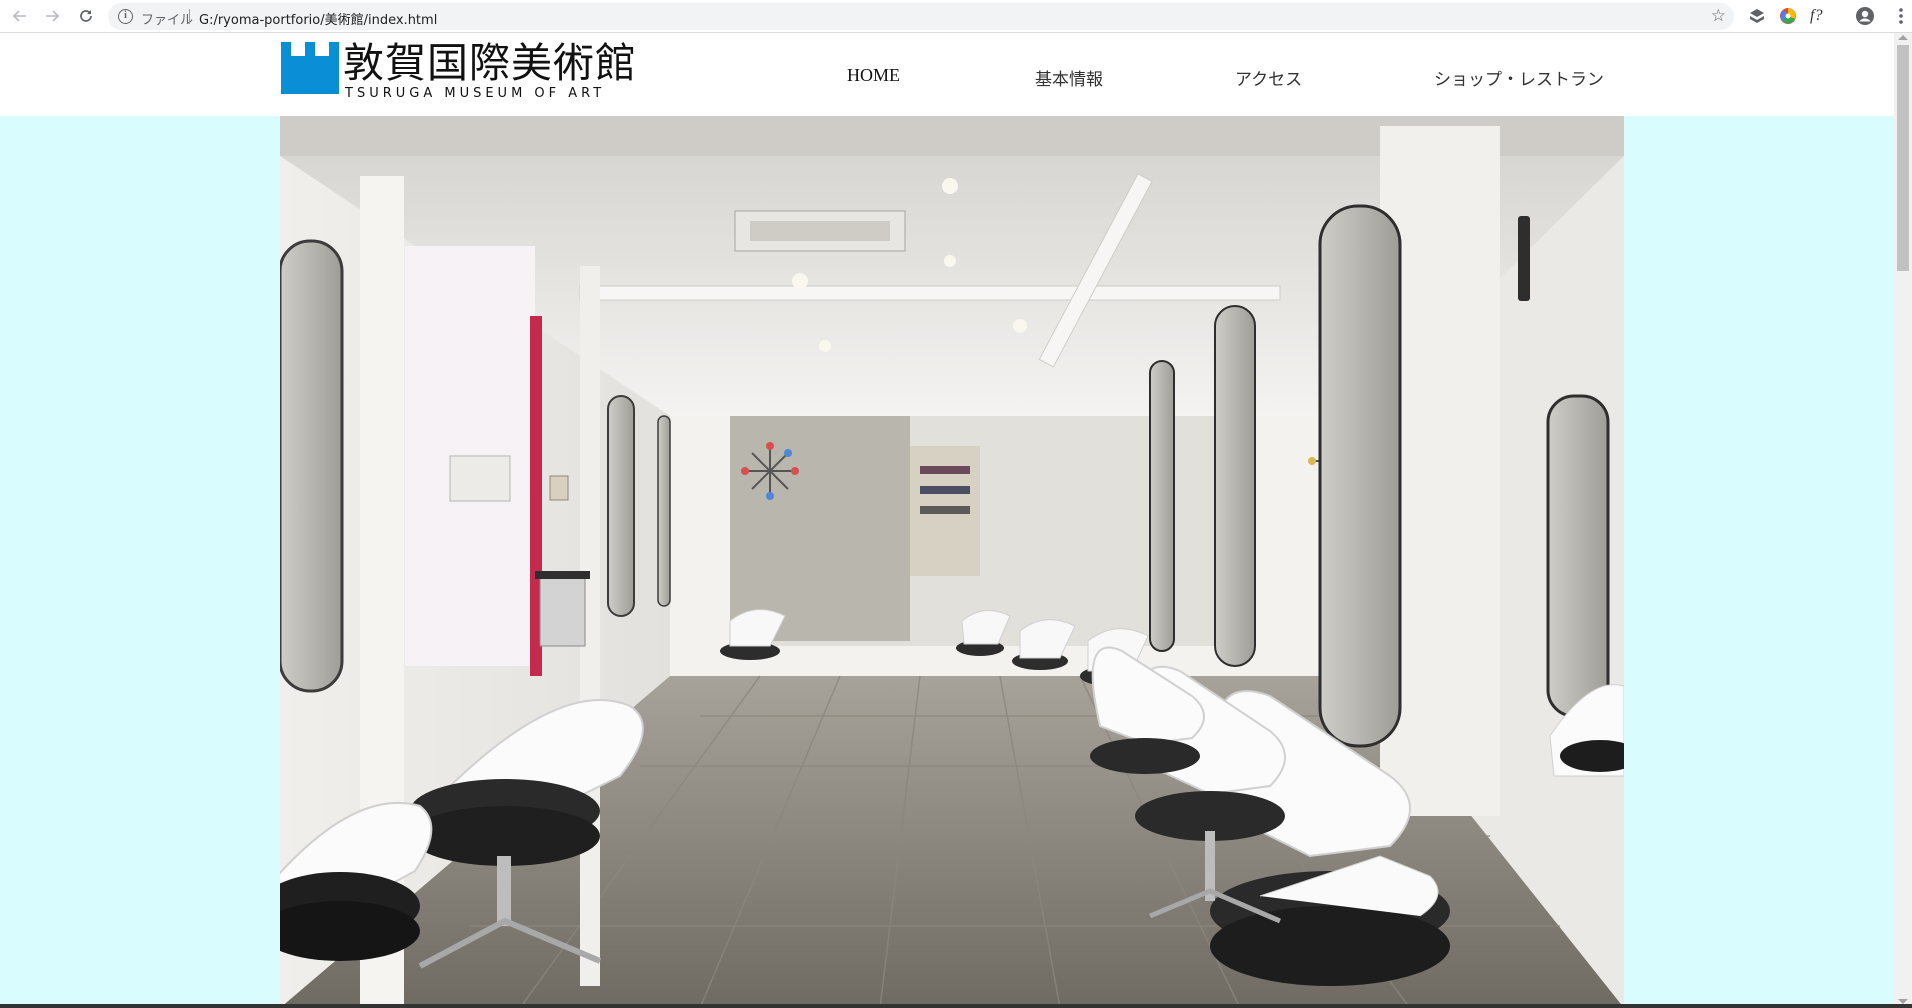  Describe the element at coordinates (490, 63) in the screenshot. I see `logo-title-jp: 敦賀国際美術館` at that location.